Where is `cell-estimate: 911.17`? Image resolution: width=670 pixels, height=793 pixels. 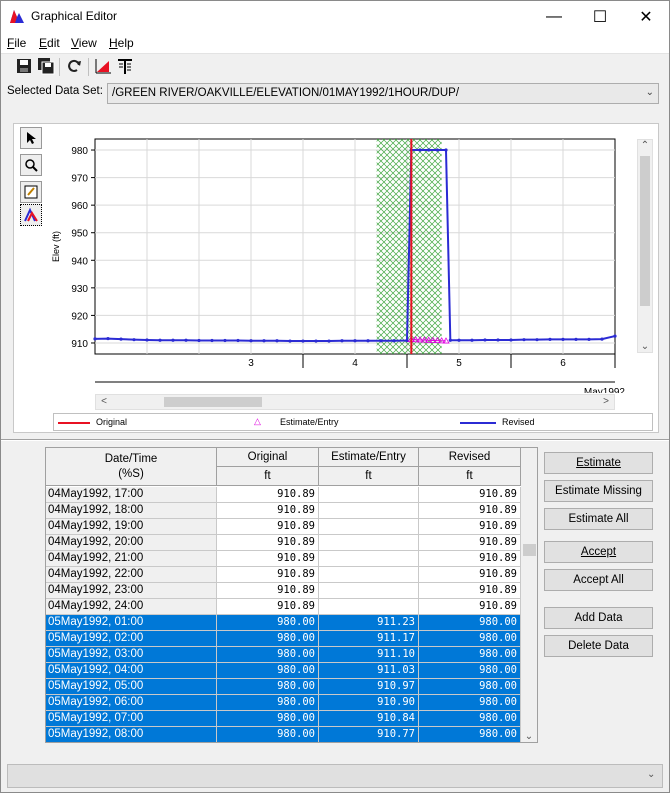
cell-estimate: 911.17 is located at coordinates (369, 639).